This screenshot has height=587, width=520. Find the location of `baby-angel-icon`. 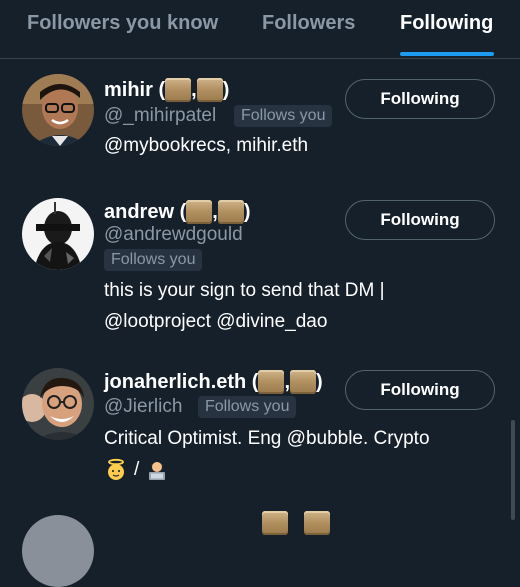

baby-angel-icon is located at coordinates (116, 469).